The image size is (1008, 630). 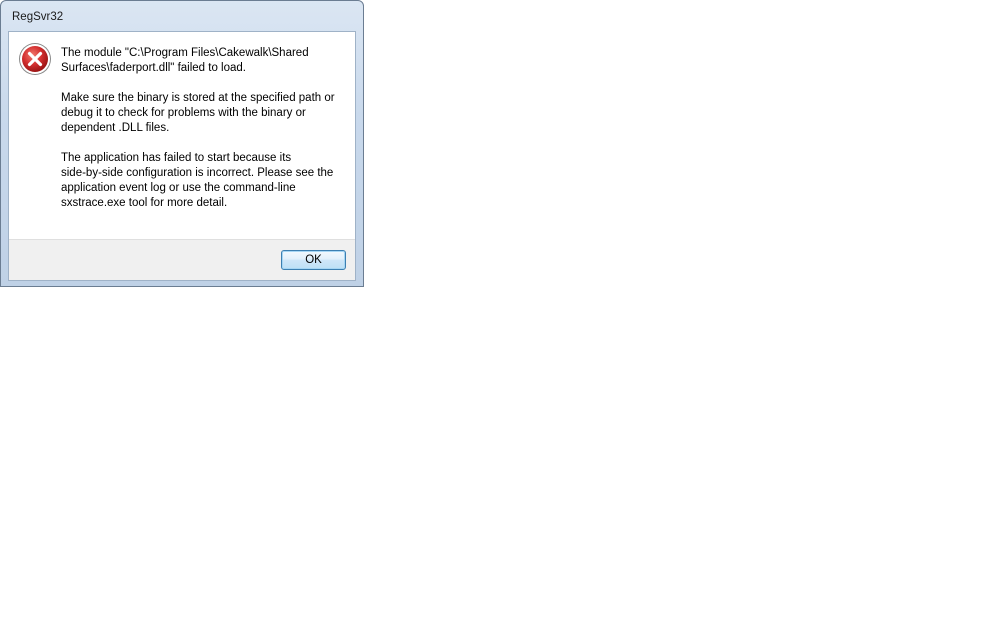 I want to click on button-bar: OK, so click(x=182, y=259).